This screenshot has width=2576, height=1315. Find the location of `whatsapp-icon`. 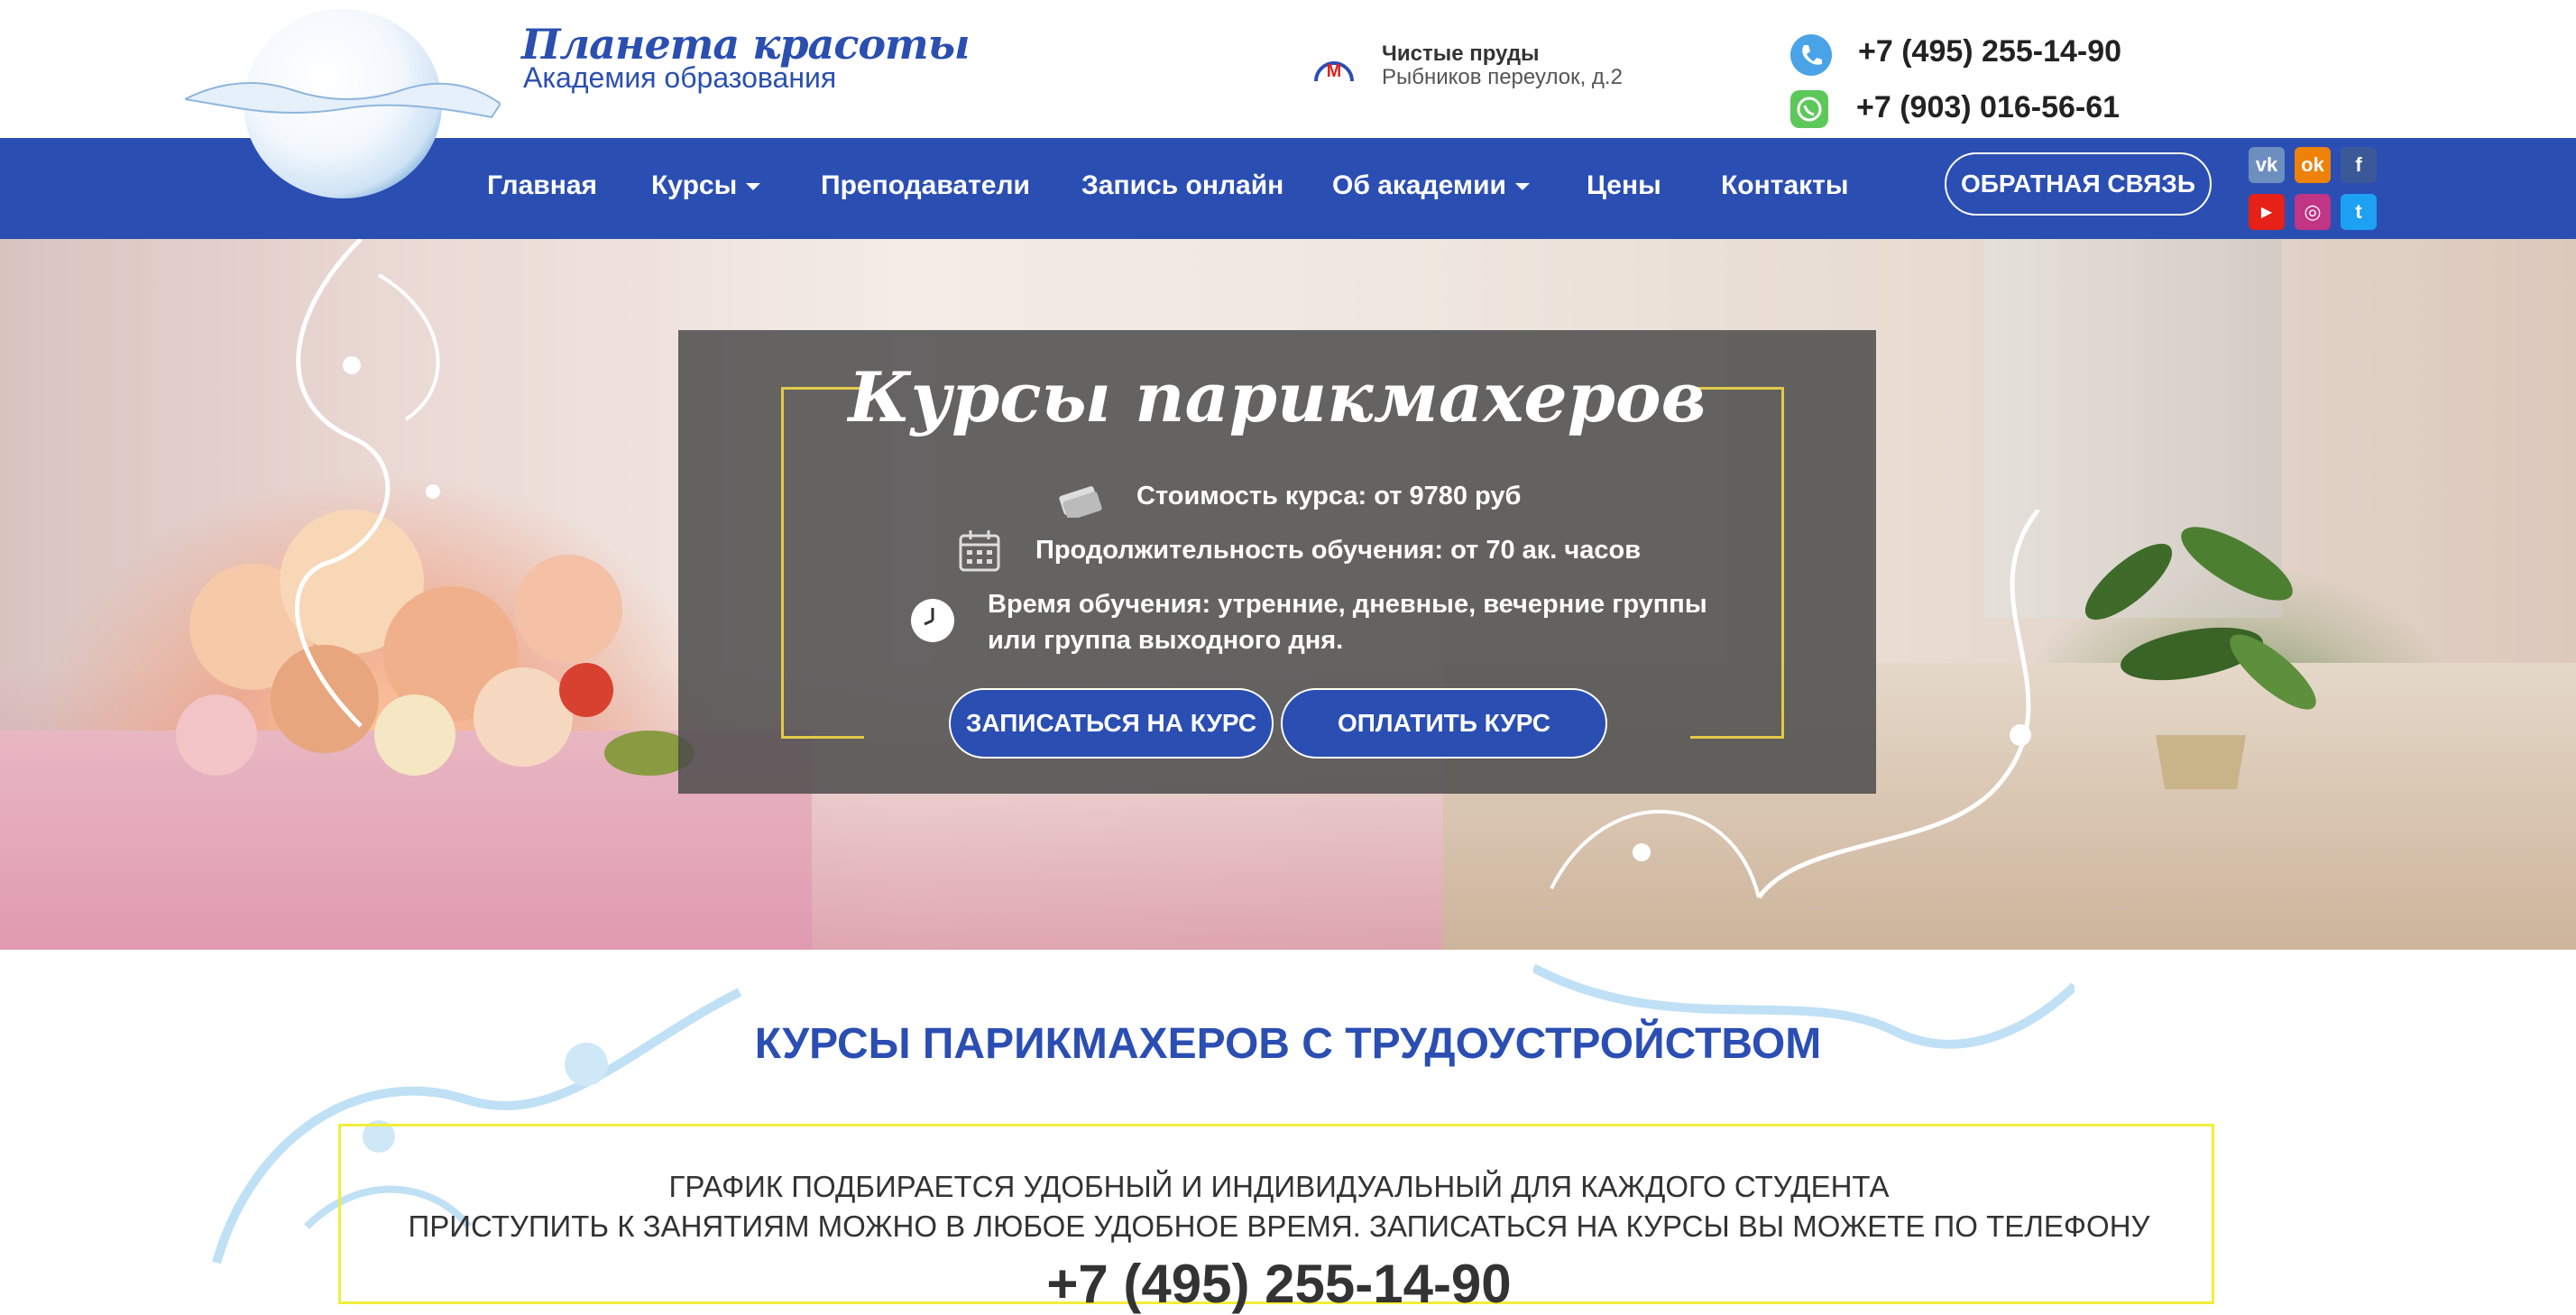

whatsapp-icon is located at coordinates (1809, 109).